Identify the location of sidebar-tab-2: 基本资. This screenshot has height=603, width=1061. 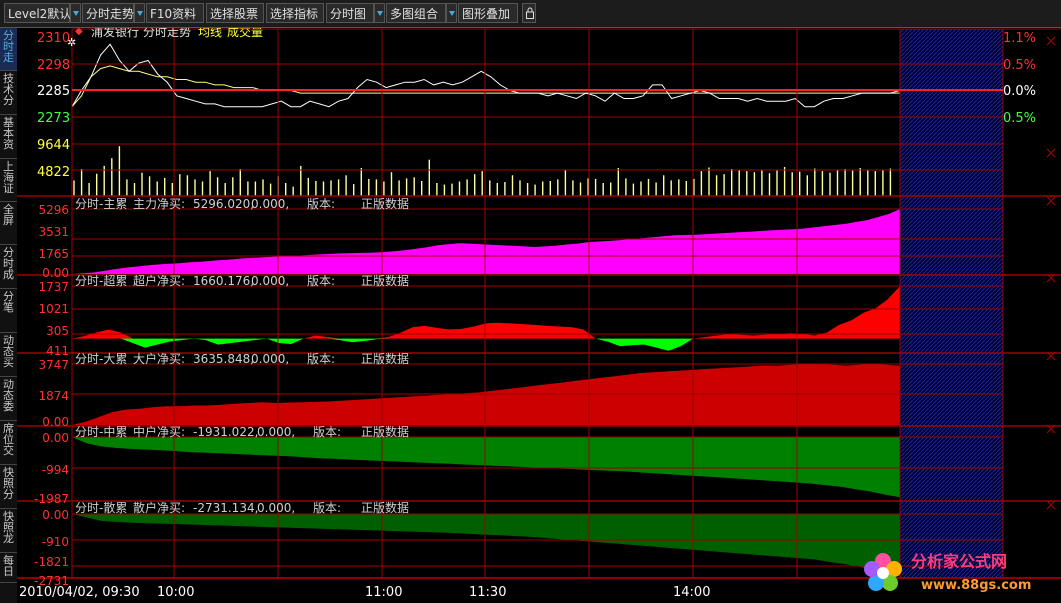
(8, 137).